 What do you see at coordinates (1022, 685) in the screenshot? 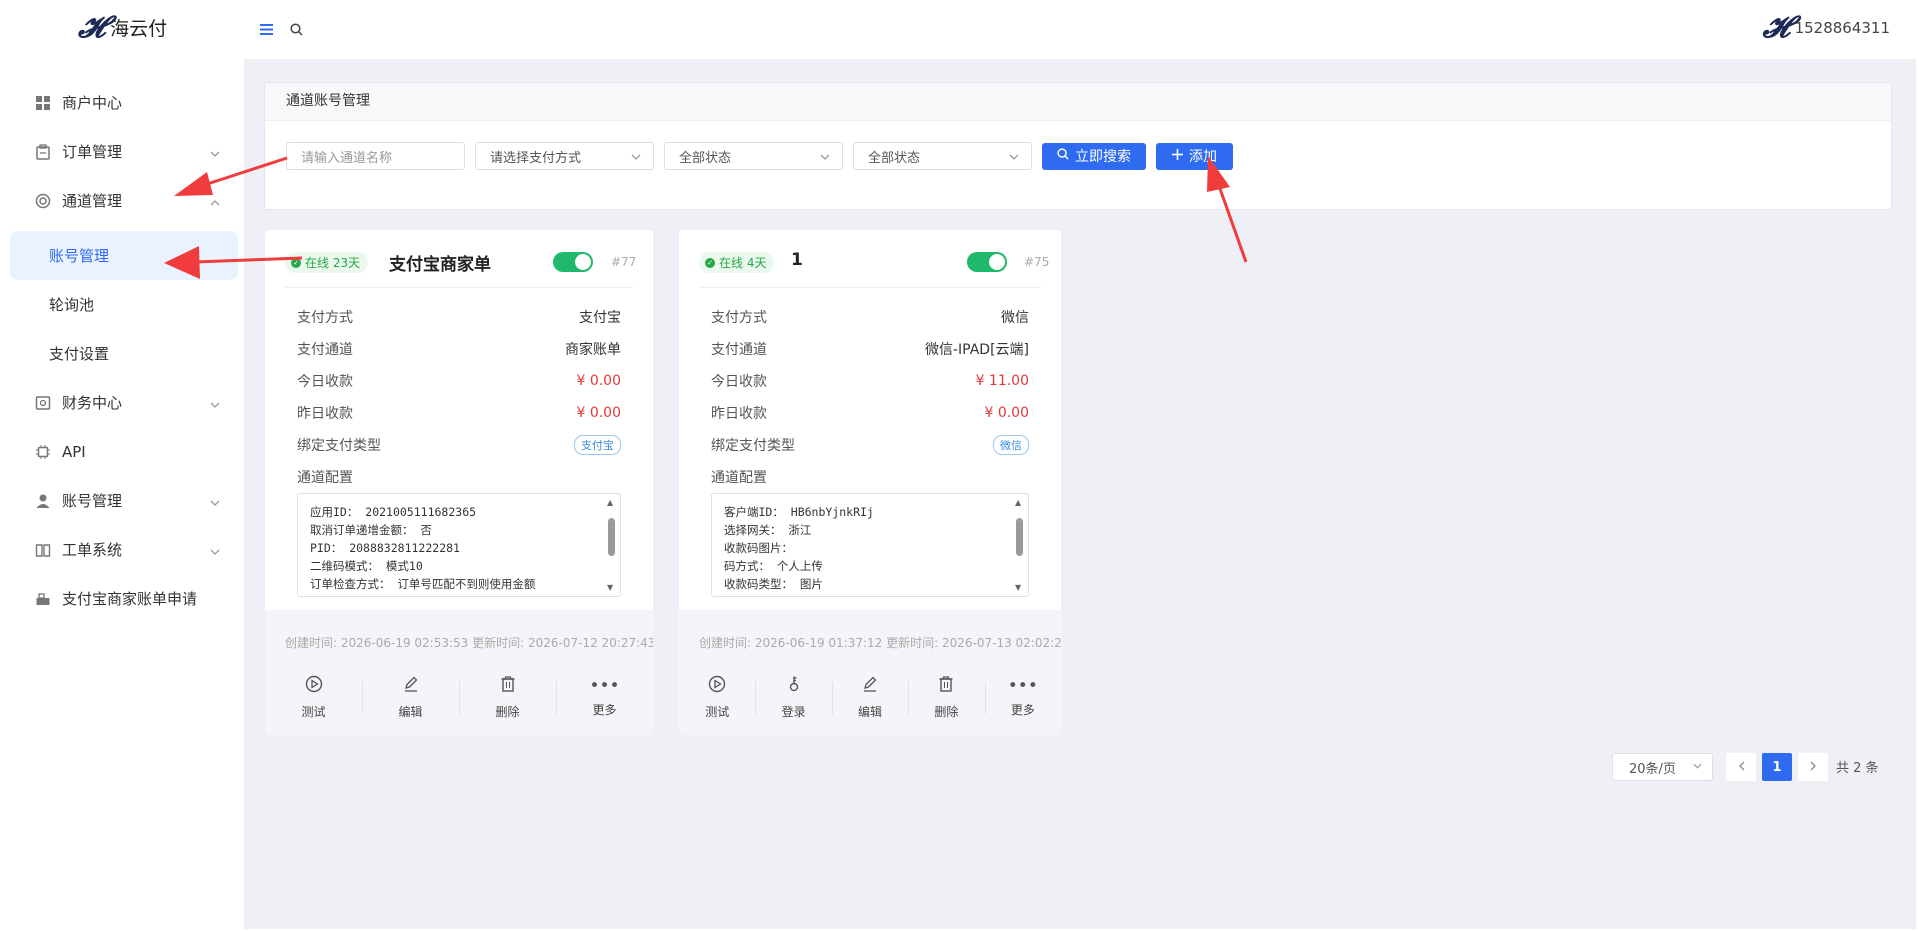
I see `more-dots-icon: •••` at bounding box center [1022, 685].